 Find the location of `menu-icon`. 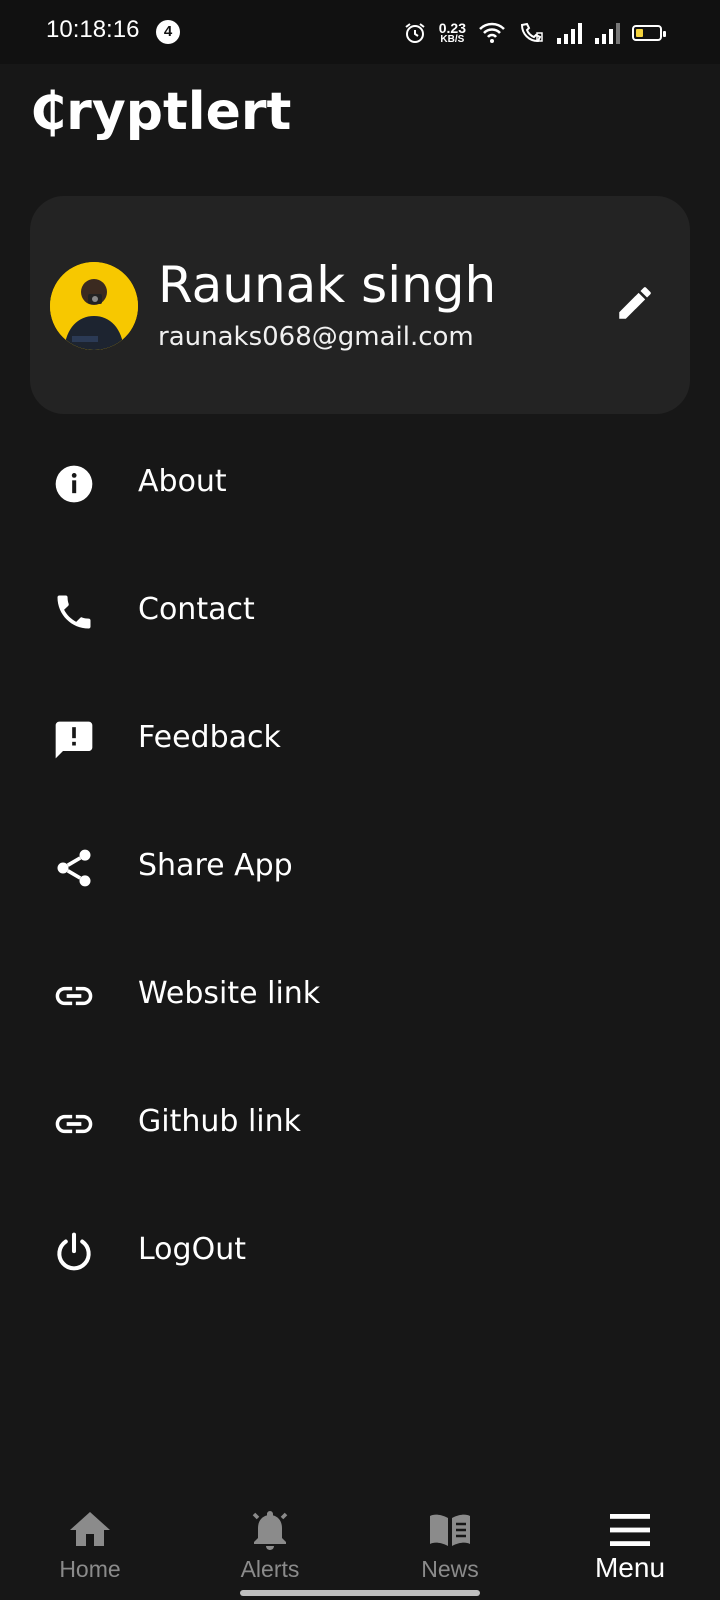

menu-icon is located at coordinates (630, 1530).